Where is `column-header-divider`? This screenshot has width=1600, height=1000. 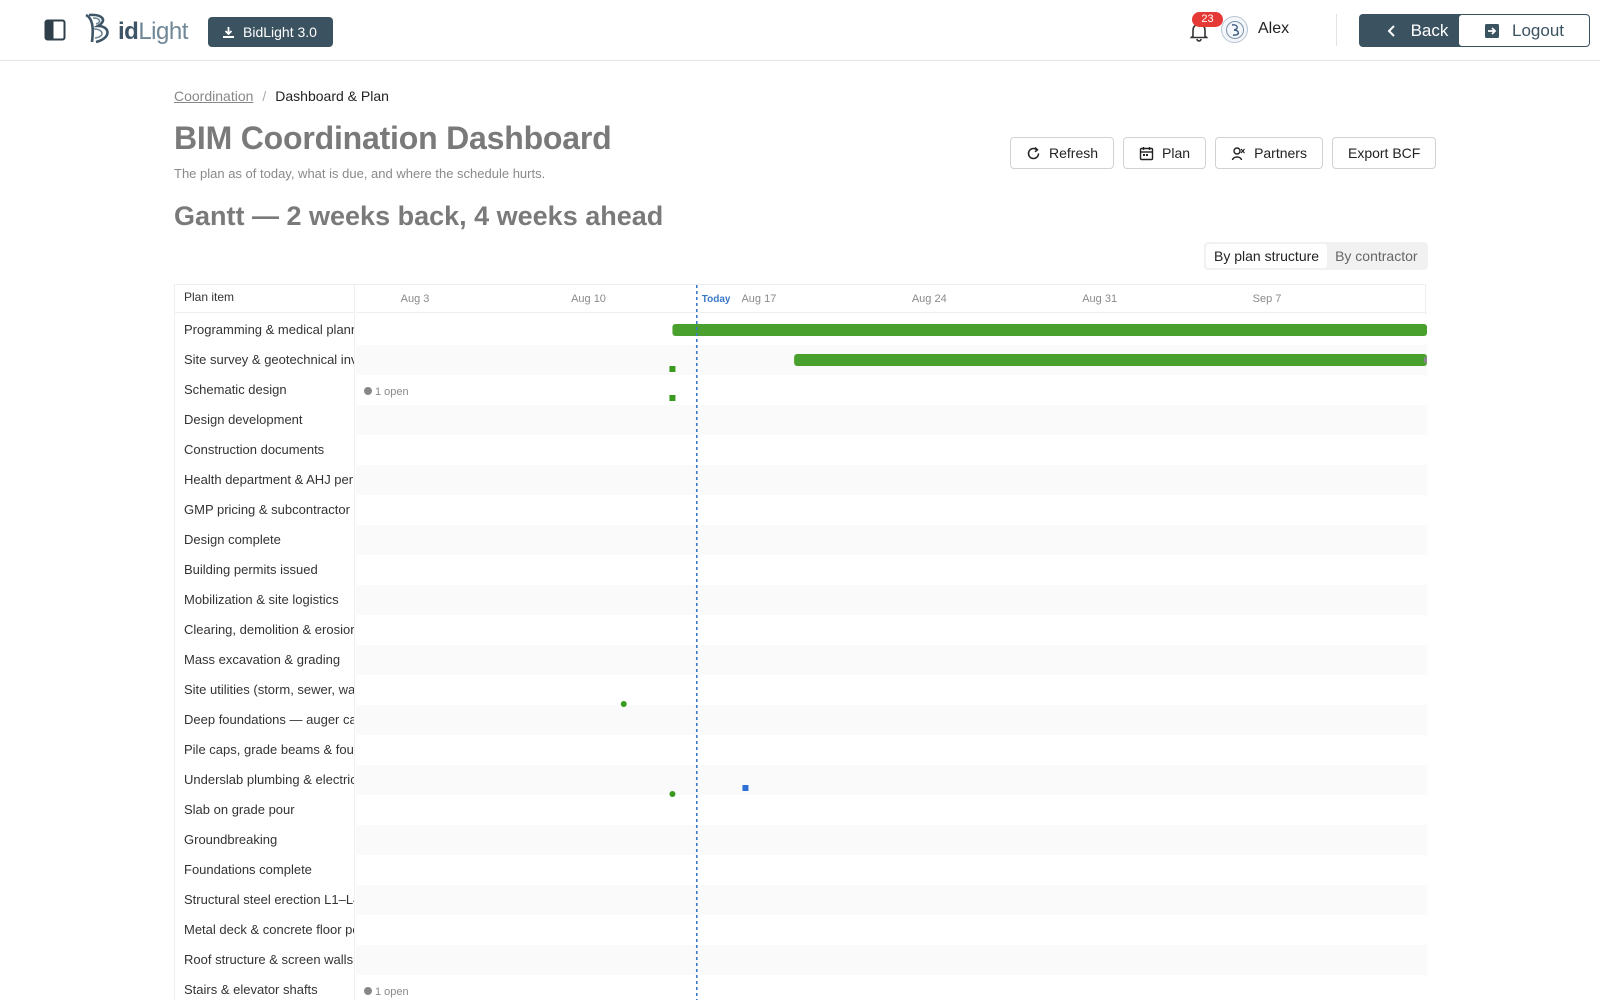
column-header-divider is located at coordinates (264, 312).